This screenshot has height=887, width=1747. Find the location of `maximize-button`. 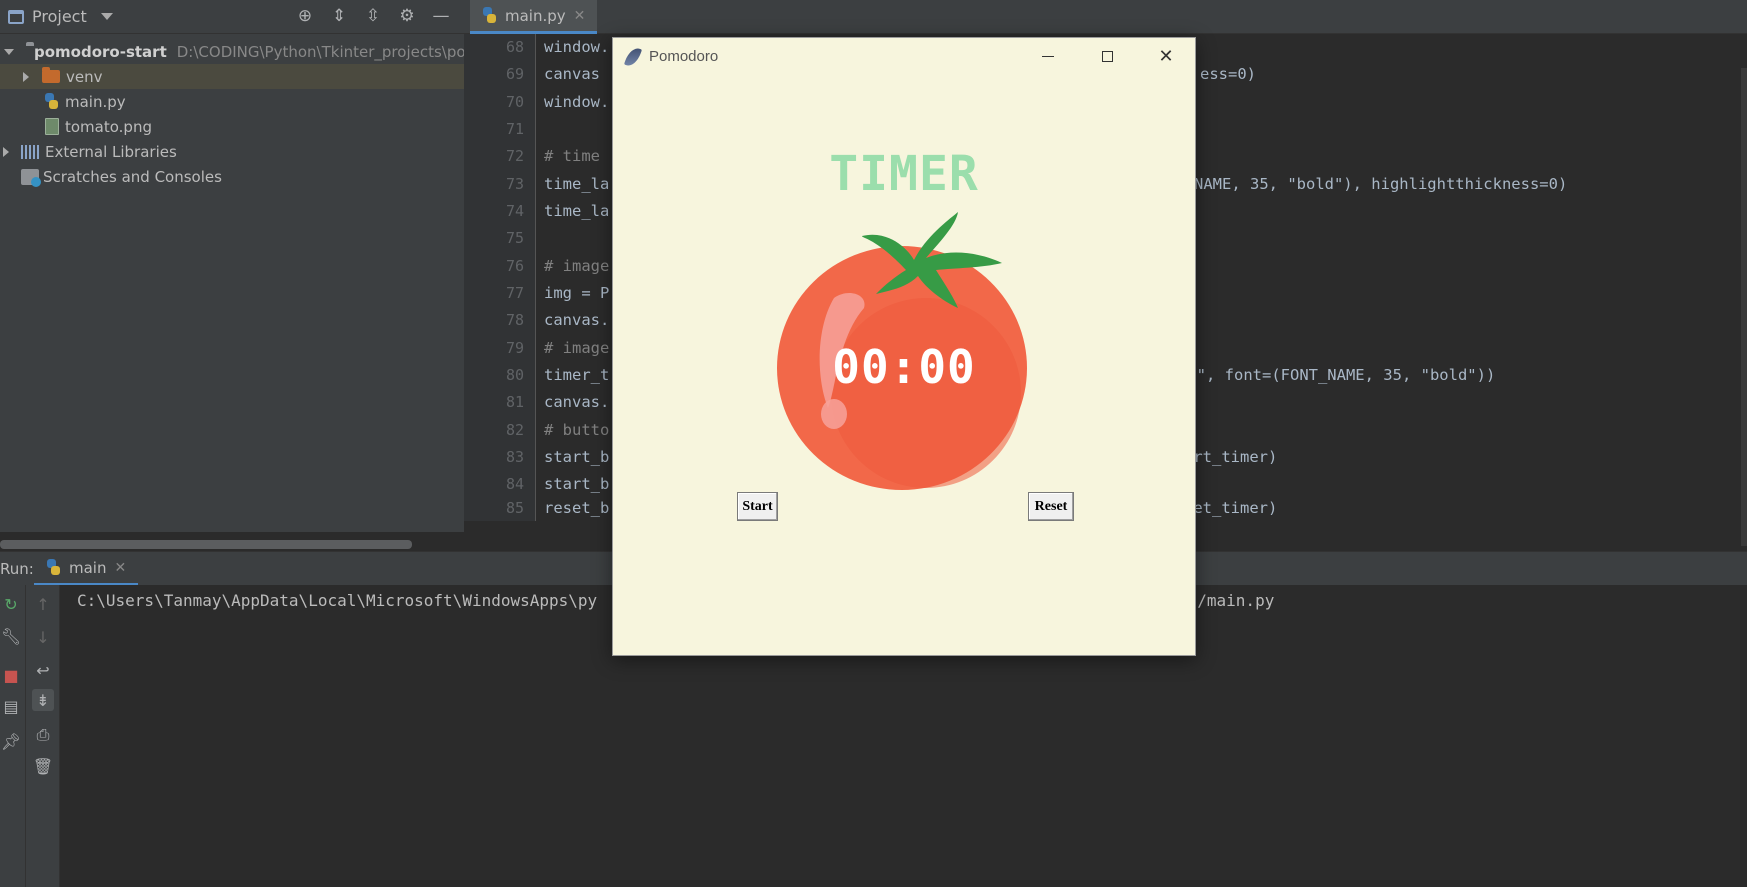

maximize-button is located at coordinates (1107, 56).